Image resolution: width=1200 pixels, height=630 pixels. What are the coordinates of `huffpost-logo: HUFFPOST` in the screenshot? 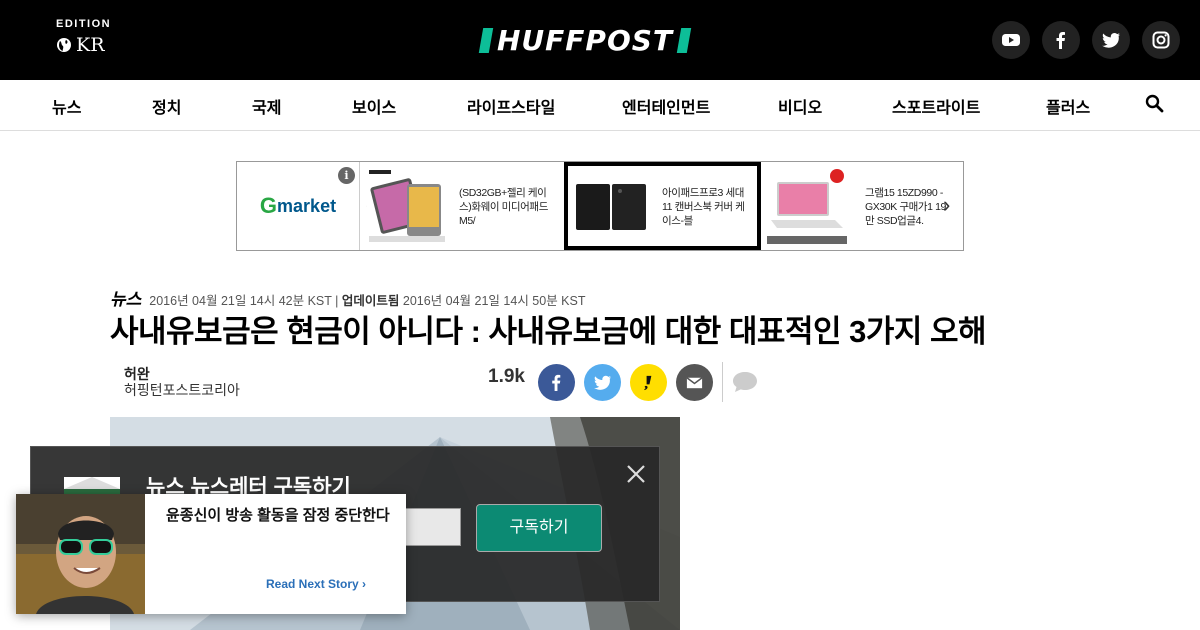 It's located at (585, 40).